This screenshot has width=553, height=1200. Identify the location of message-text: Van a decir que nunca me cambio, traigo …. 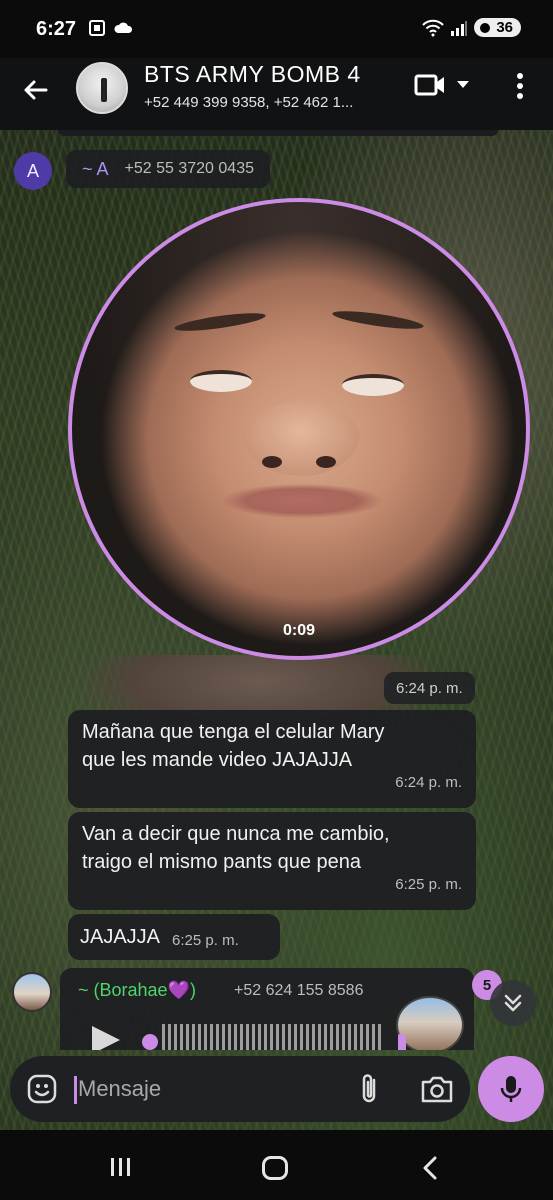
(236, 848).